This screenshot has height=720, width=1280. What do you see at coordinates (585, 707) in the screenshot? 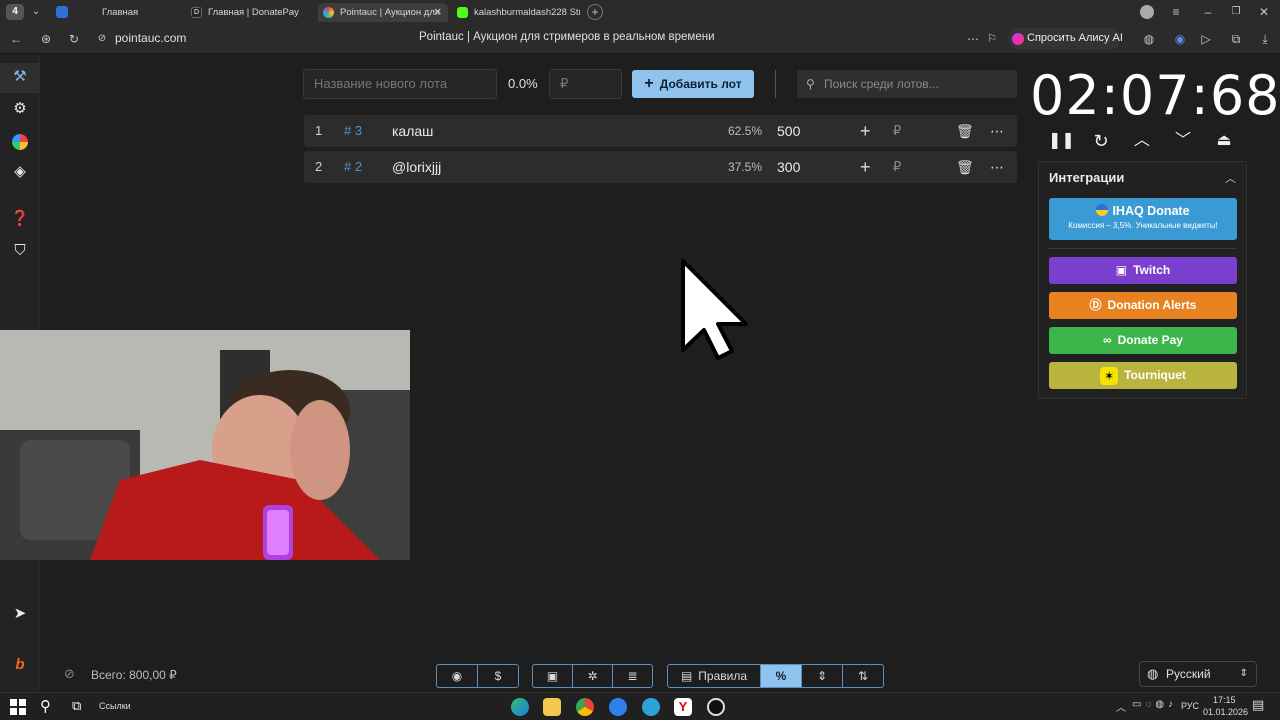
I see `chrome-icon` at bounding box center [585, 707].